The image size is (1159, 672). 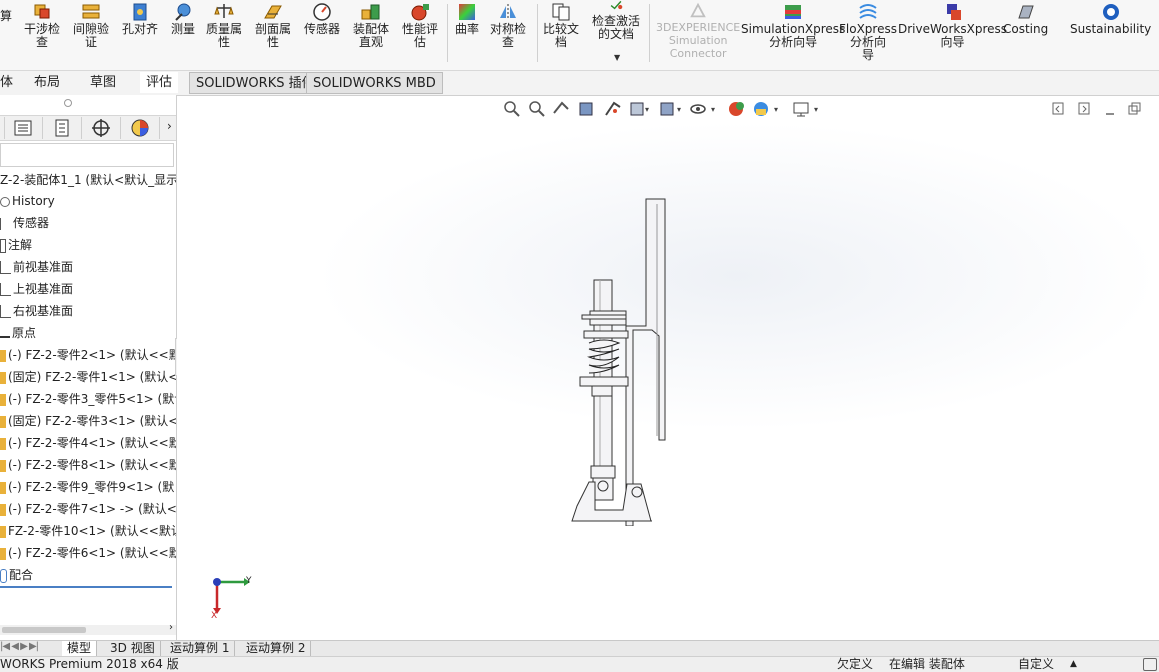 I want to click on display-manager-button, so click(x=140, y=128).